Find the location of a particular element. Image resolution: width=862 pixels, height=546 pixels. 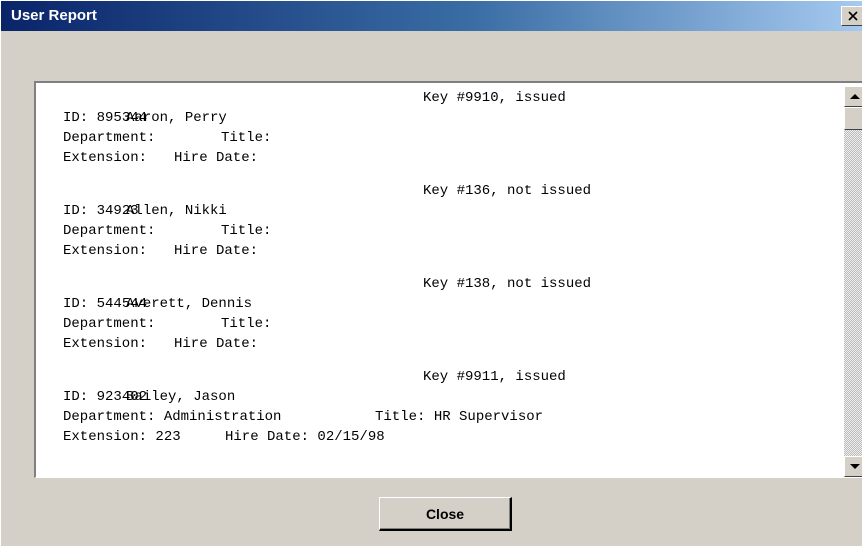

title-field: Title: HR Supervisor is located at coordinates (459, 417).